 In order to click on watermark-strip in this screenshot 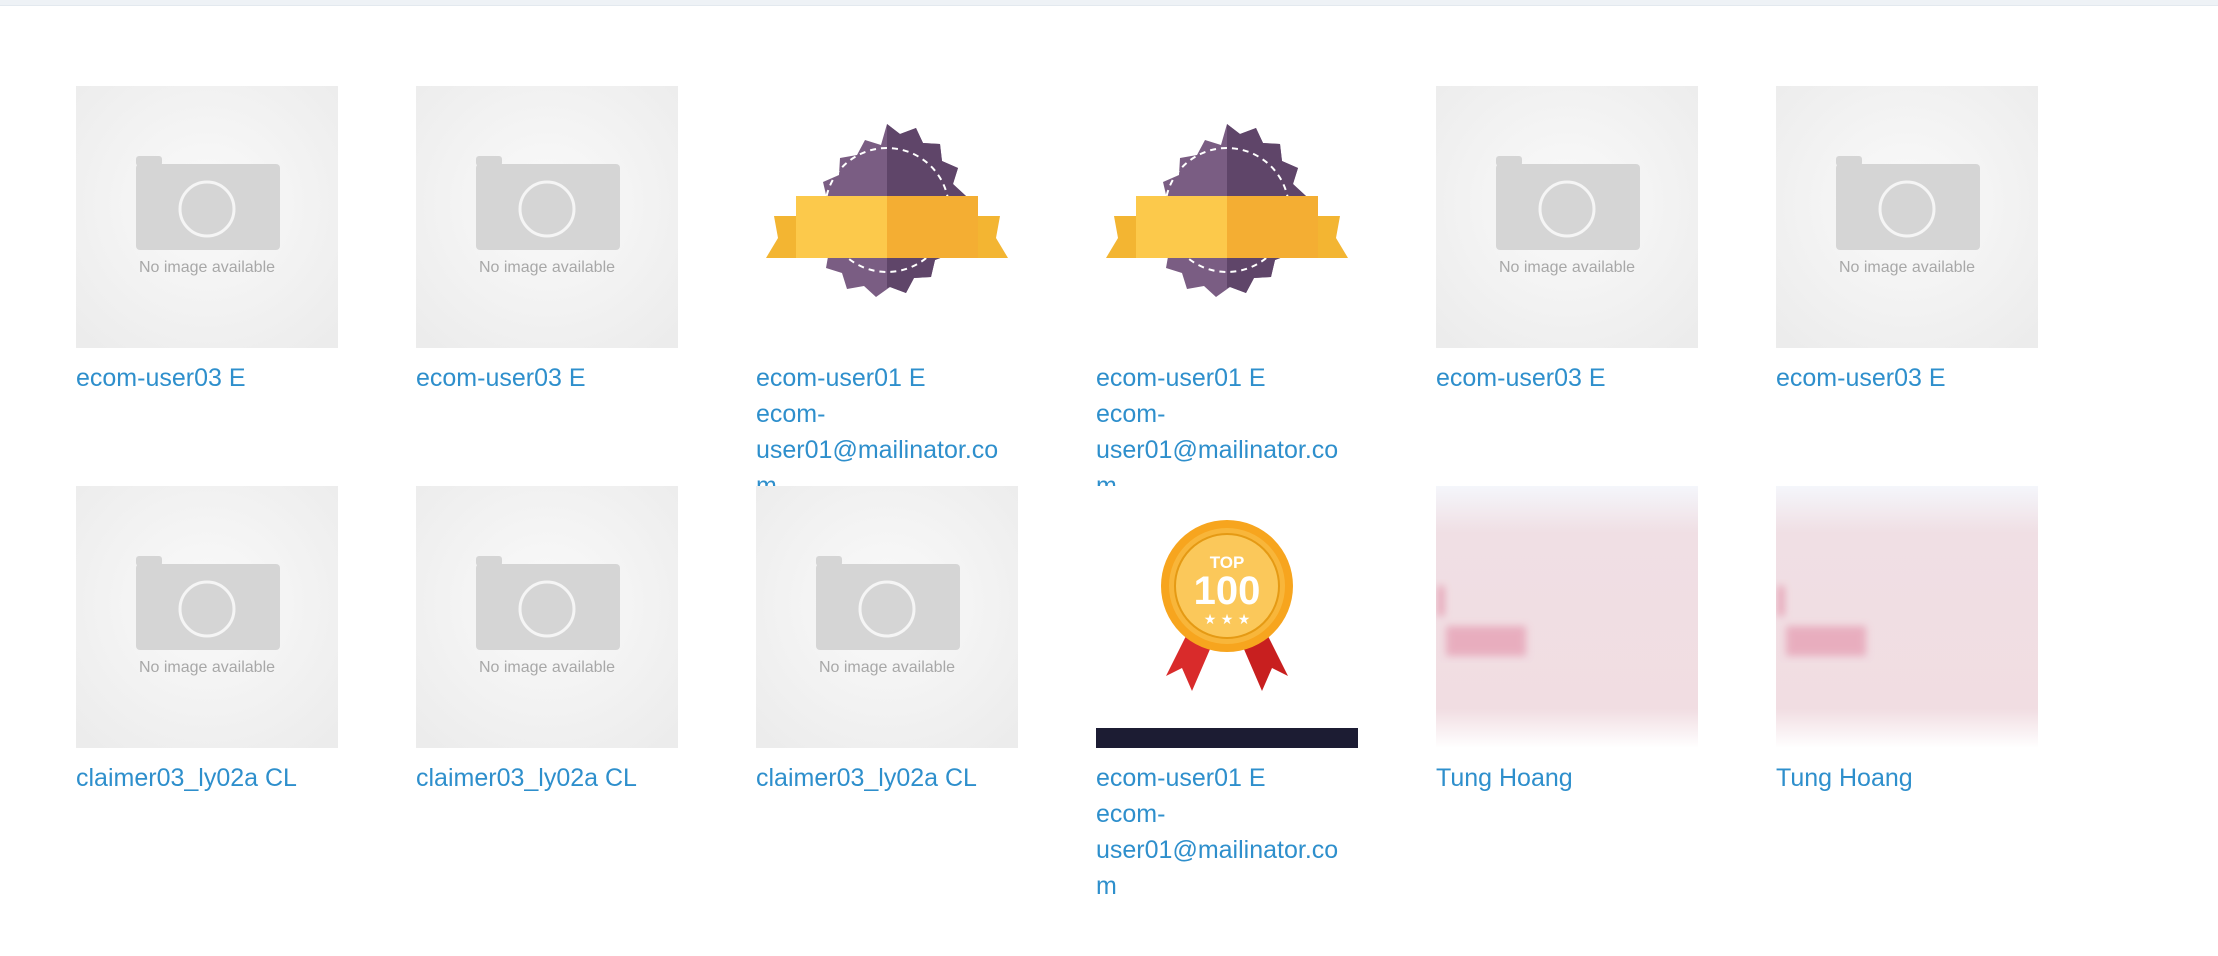, I will do `click(1227, 738)`.